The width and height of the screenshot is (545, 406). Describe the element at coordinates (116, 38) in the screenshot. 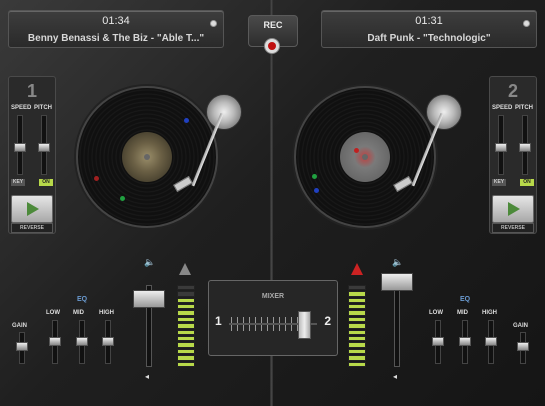

I see `deck-left-track: Benny Benassi & The Biz - "Able T..."` at that location.